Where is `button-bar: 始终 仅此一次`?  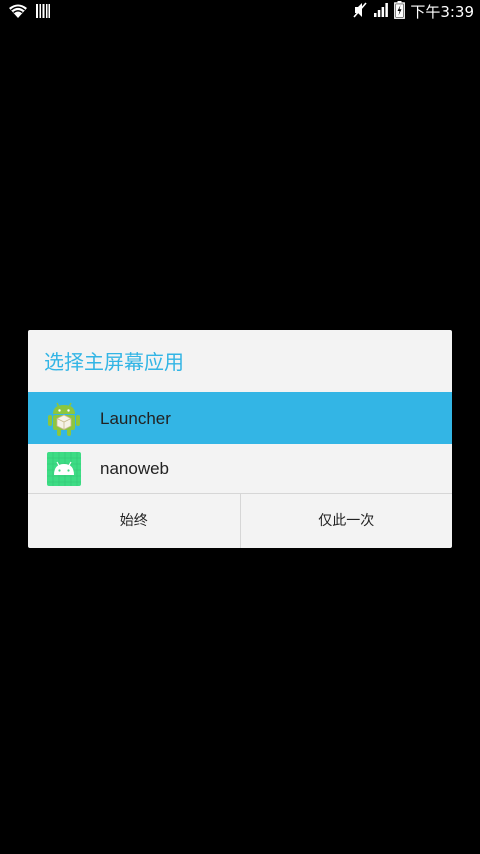 button-bar: 始终 仅此一次 is located at coordinates (240, 521).